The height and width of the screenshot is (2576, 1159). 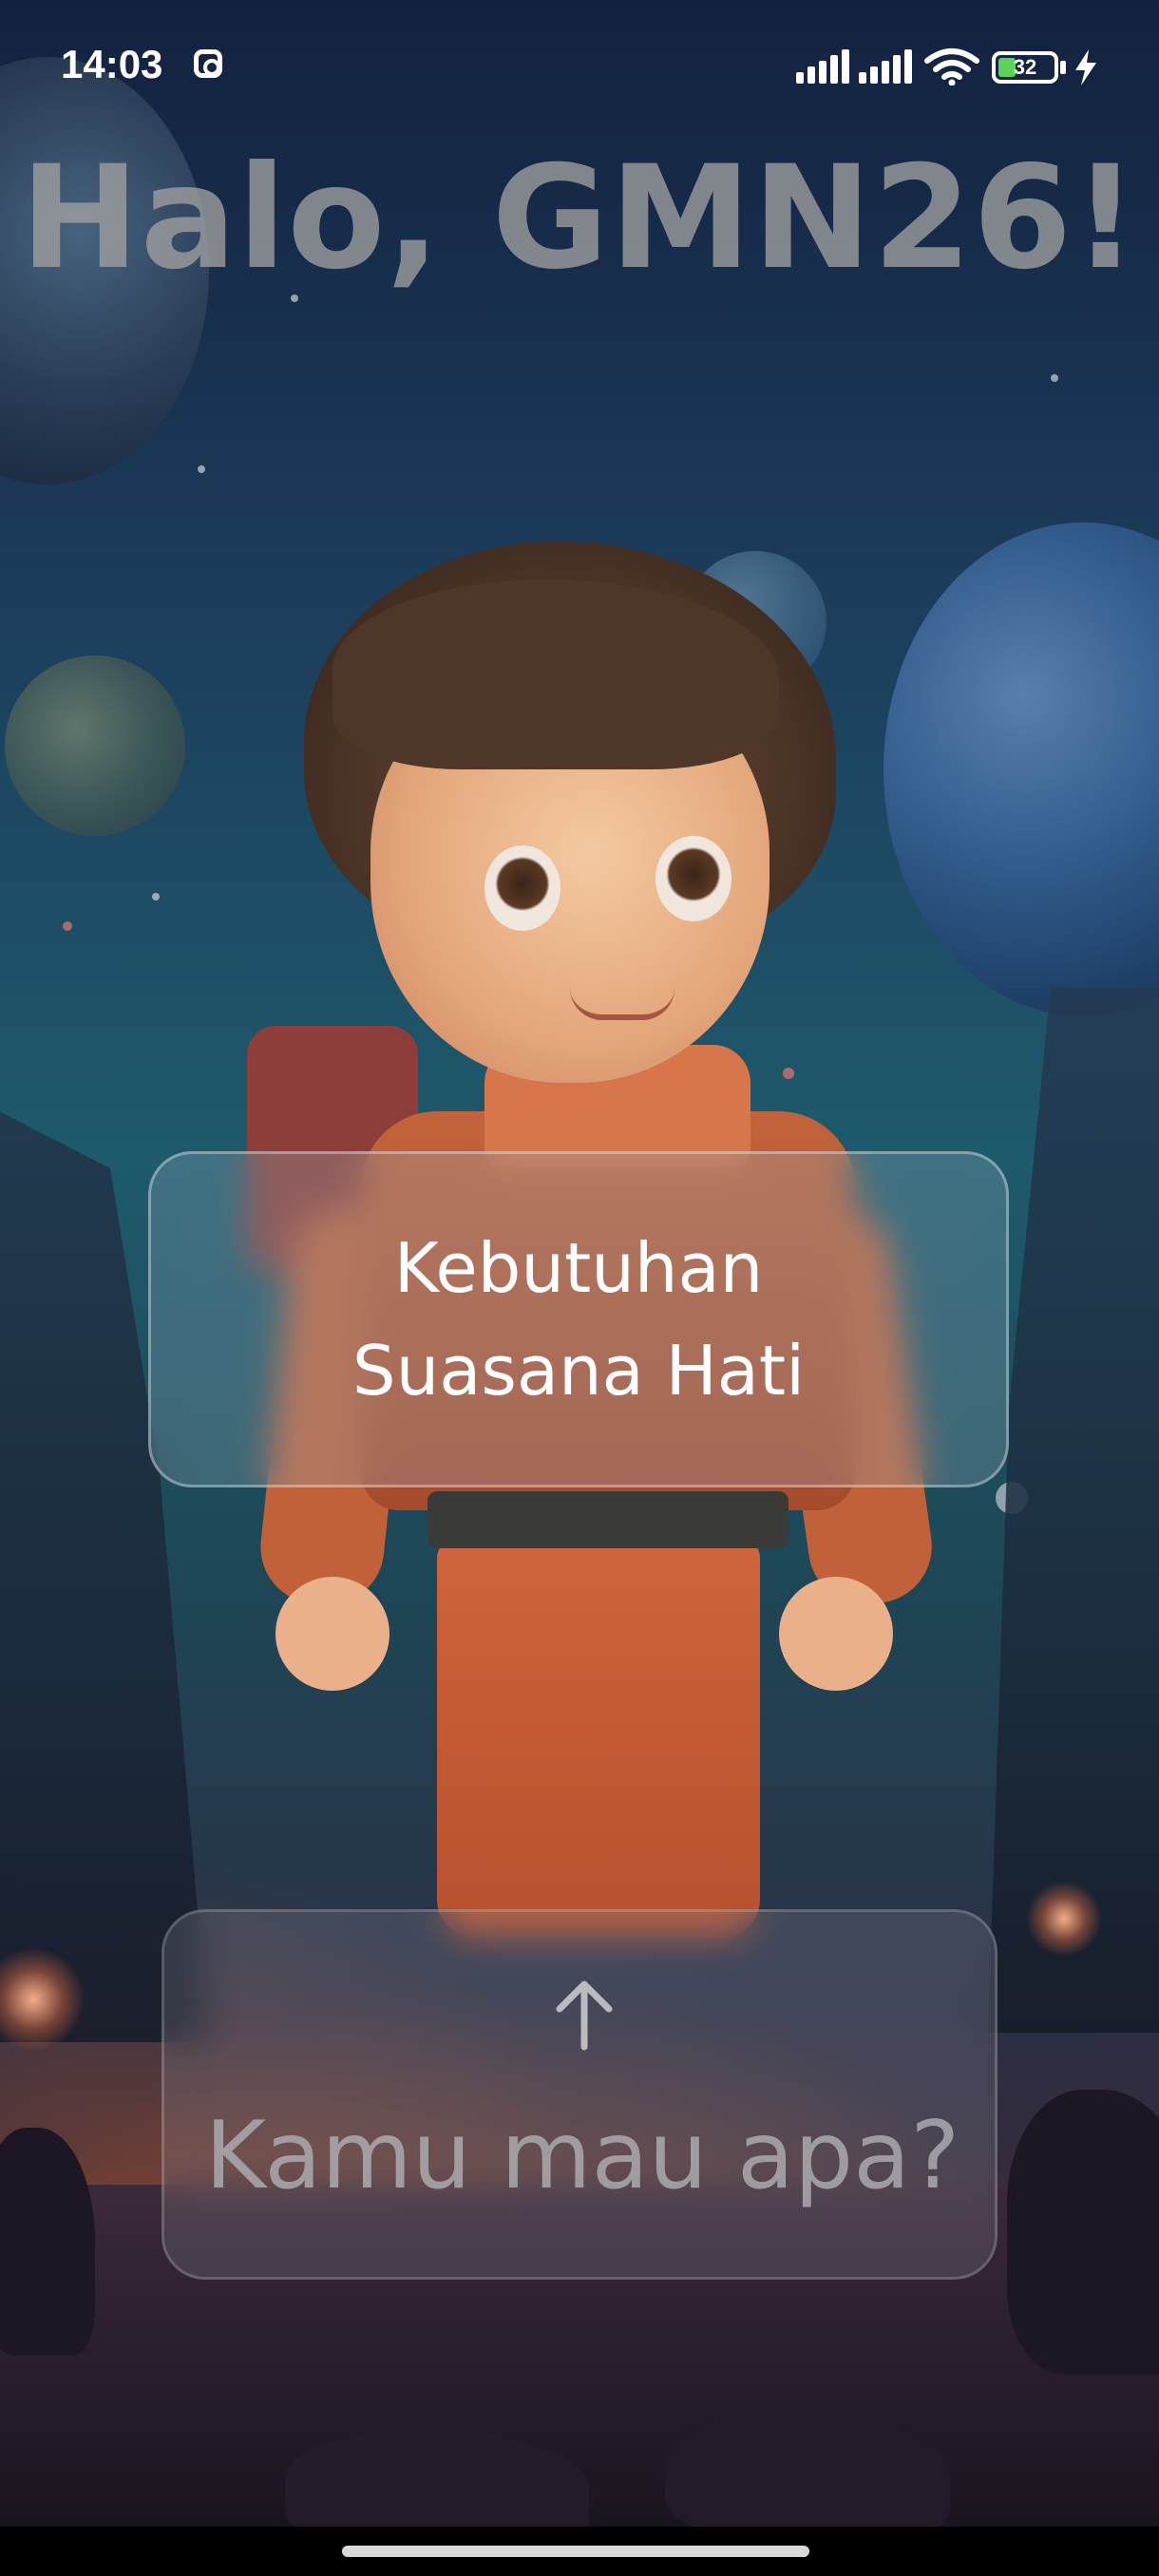 I want to click on battery-icon: 32, so click(x=1025, y=67).